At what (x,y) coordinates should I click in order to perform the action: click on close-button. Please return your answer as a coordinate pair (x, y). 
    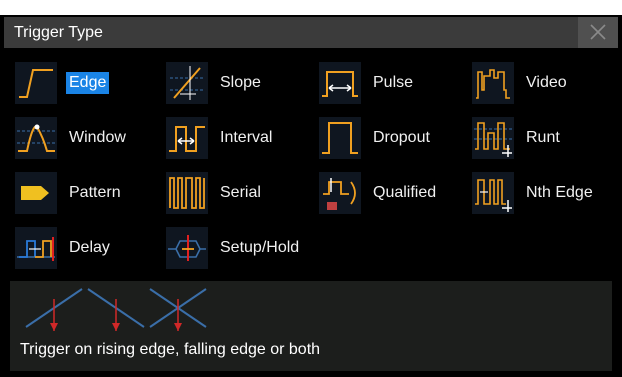
    Looking at the image, I should click on (598, 32).